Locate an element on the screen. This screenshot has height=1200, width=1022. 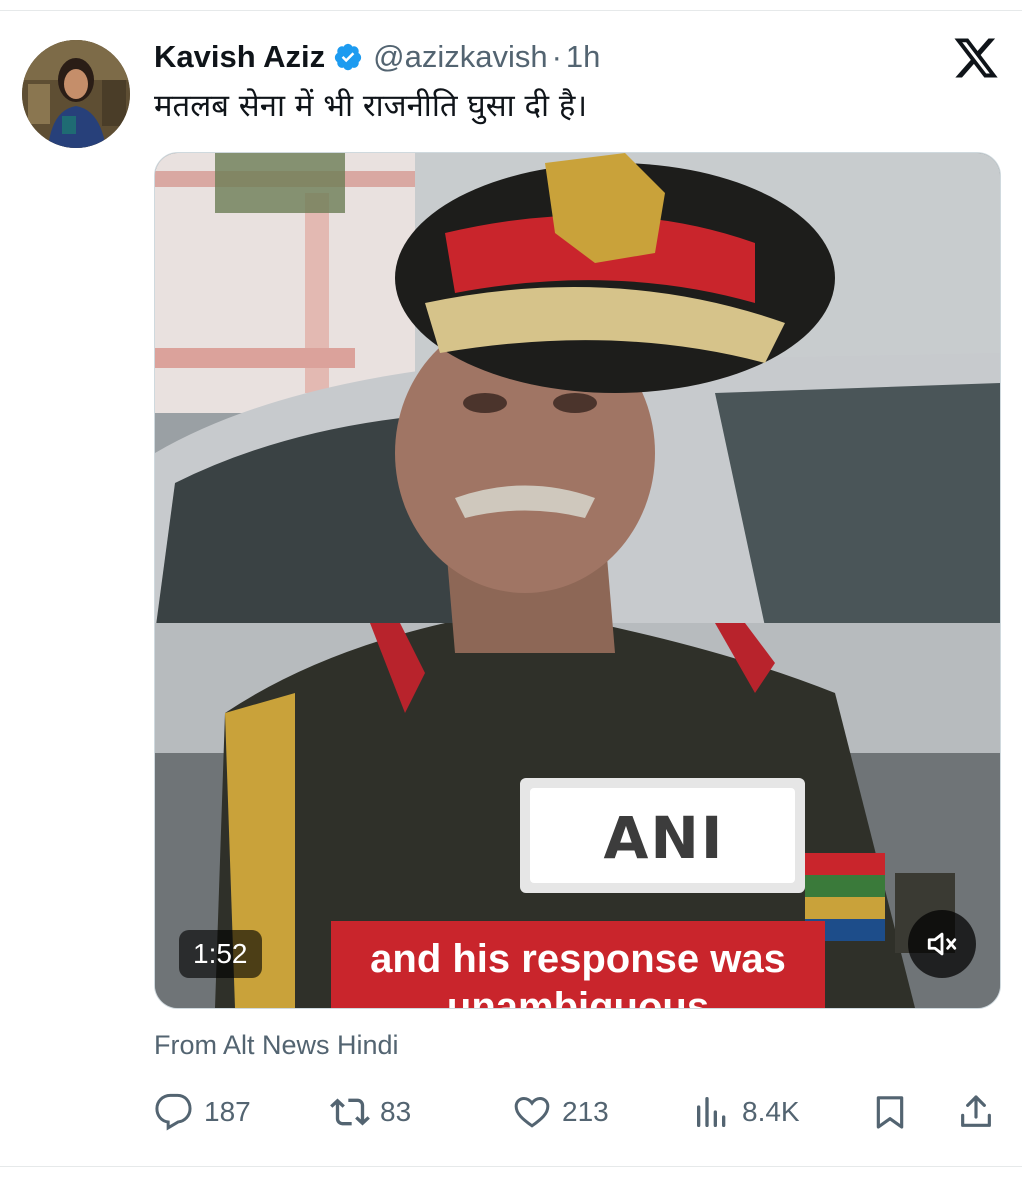
speaker-muted-icon is located at coordinates (942, 944).